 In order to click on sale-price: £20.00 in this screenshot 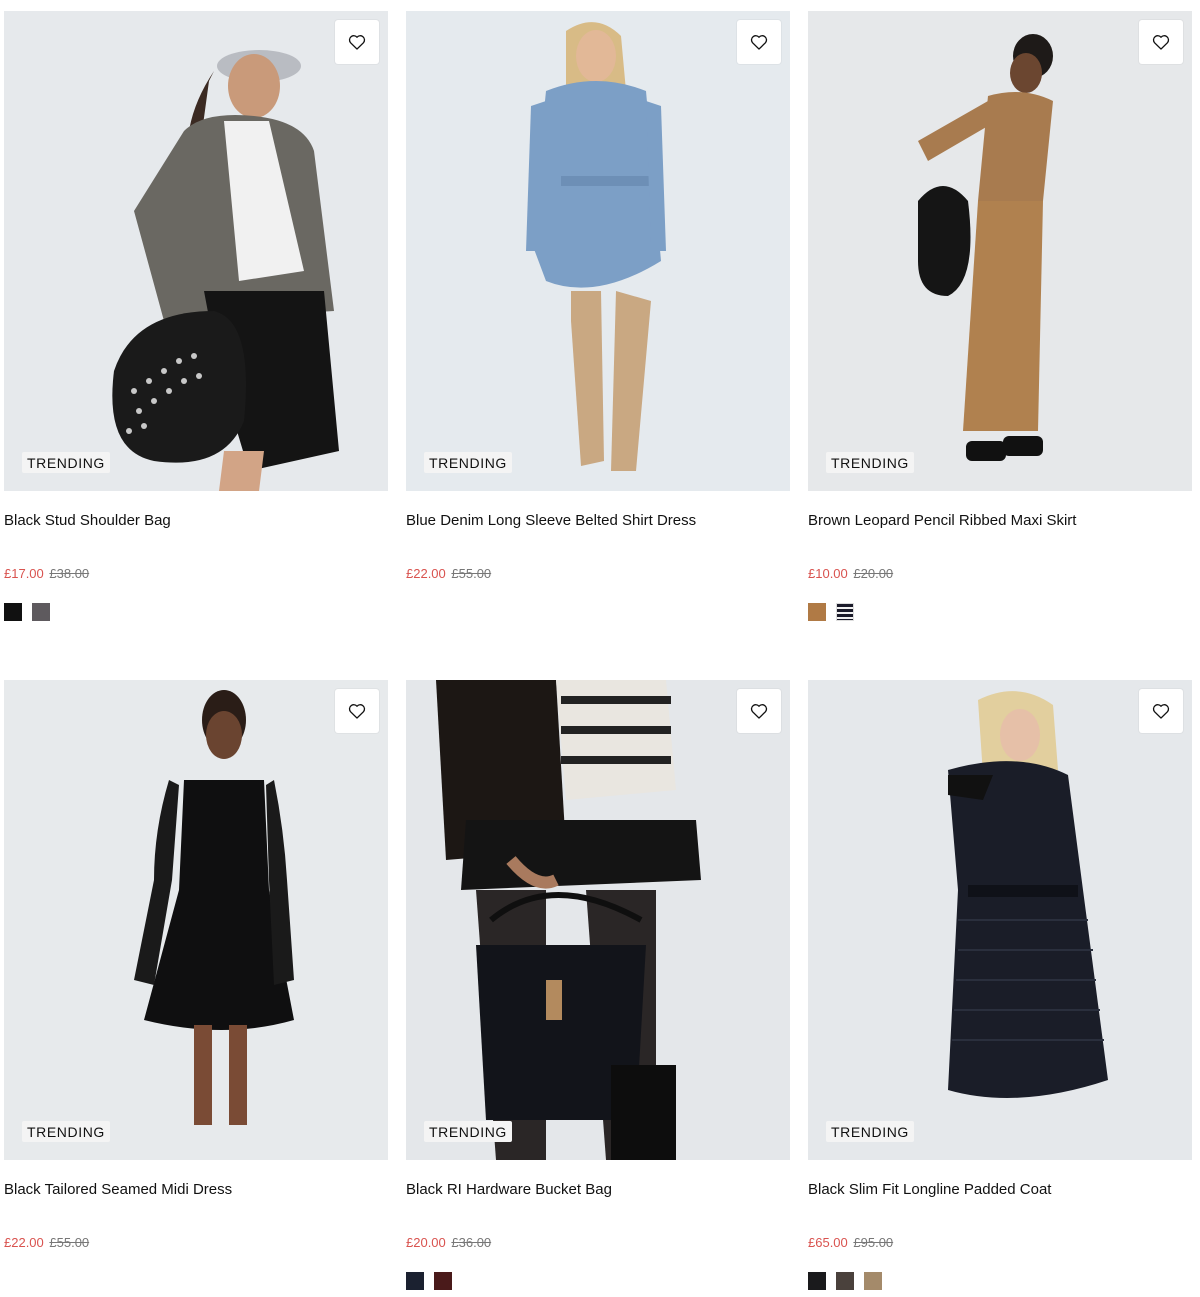, I will do `click(426, 1242)`.